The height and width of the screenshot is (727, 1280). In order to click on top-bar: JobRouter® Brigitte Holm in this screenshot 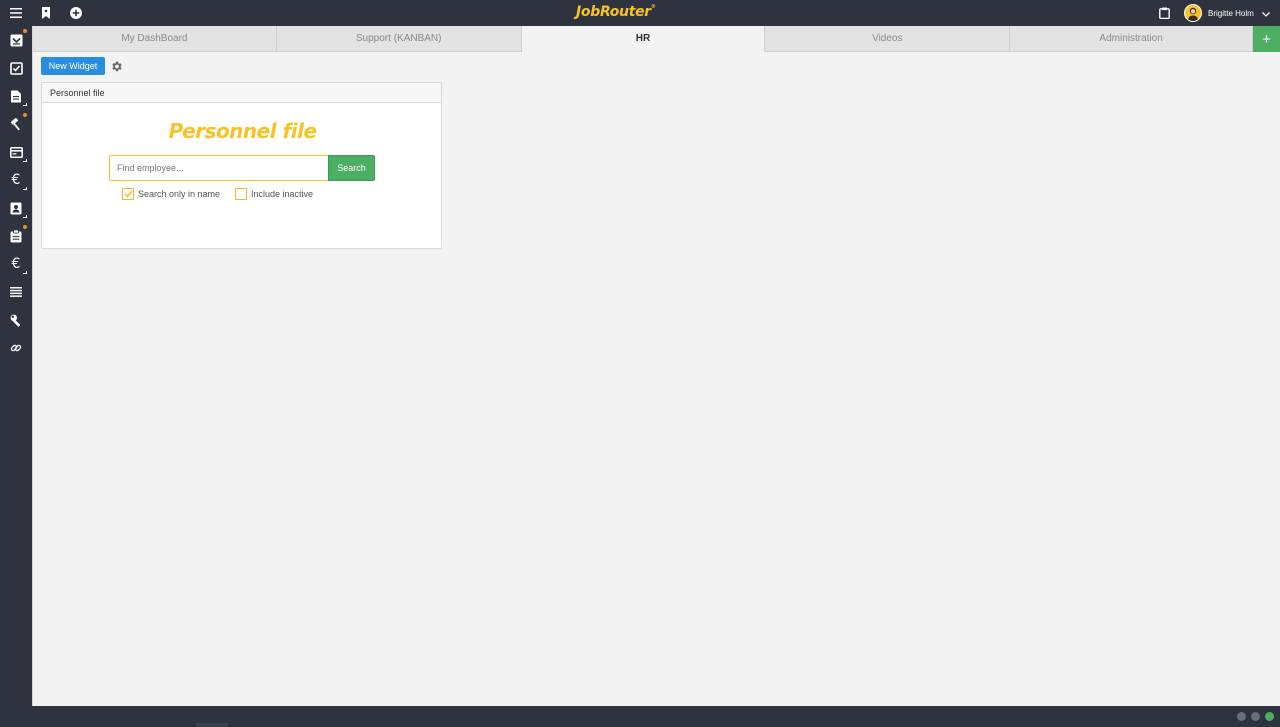, I will do `click(640, 13)`.